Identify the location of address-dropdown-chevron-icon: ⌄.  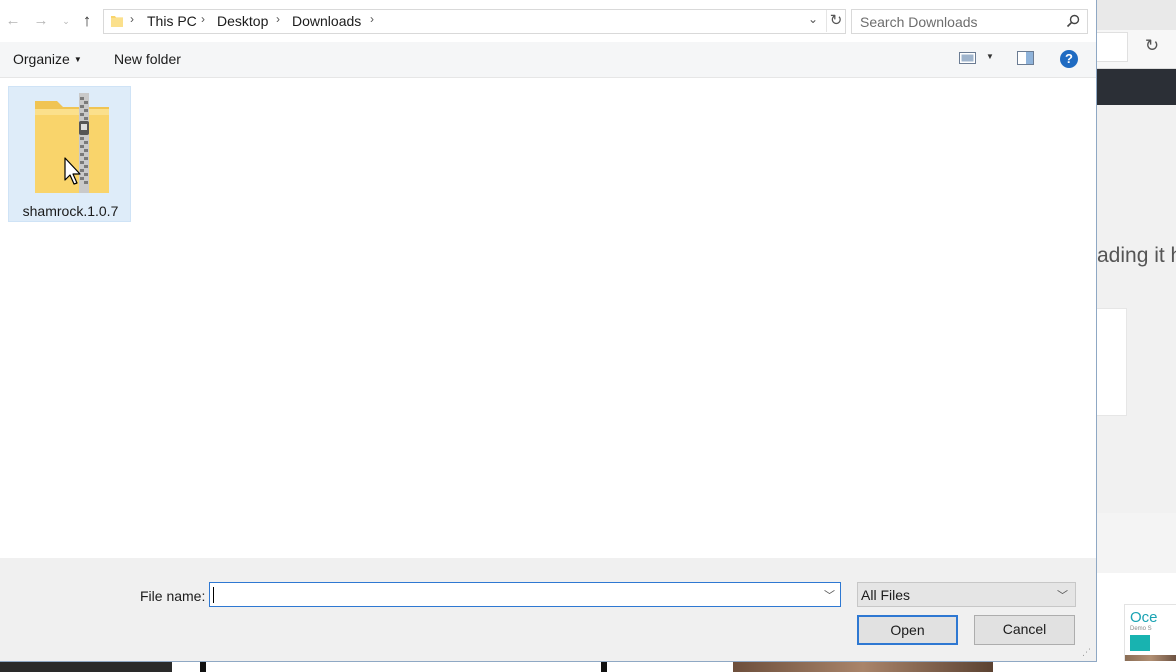
(813, 19).